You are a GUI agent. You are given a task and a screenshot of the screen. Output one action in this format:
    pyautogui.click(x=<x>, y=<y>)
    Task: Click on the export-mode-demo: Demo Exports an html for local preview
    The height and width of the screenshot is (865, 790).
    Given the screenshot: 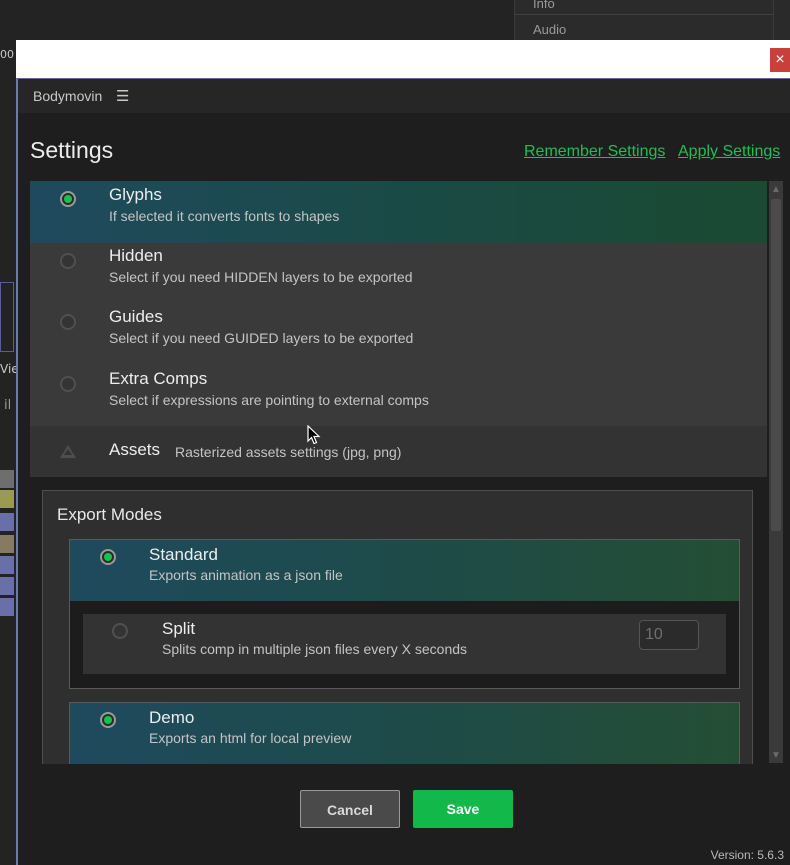 What is the action you would take?
    pyautogui.click(x=404, y=733)
    